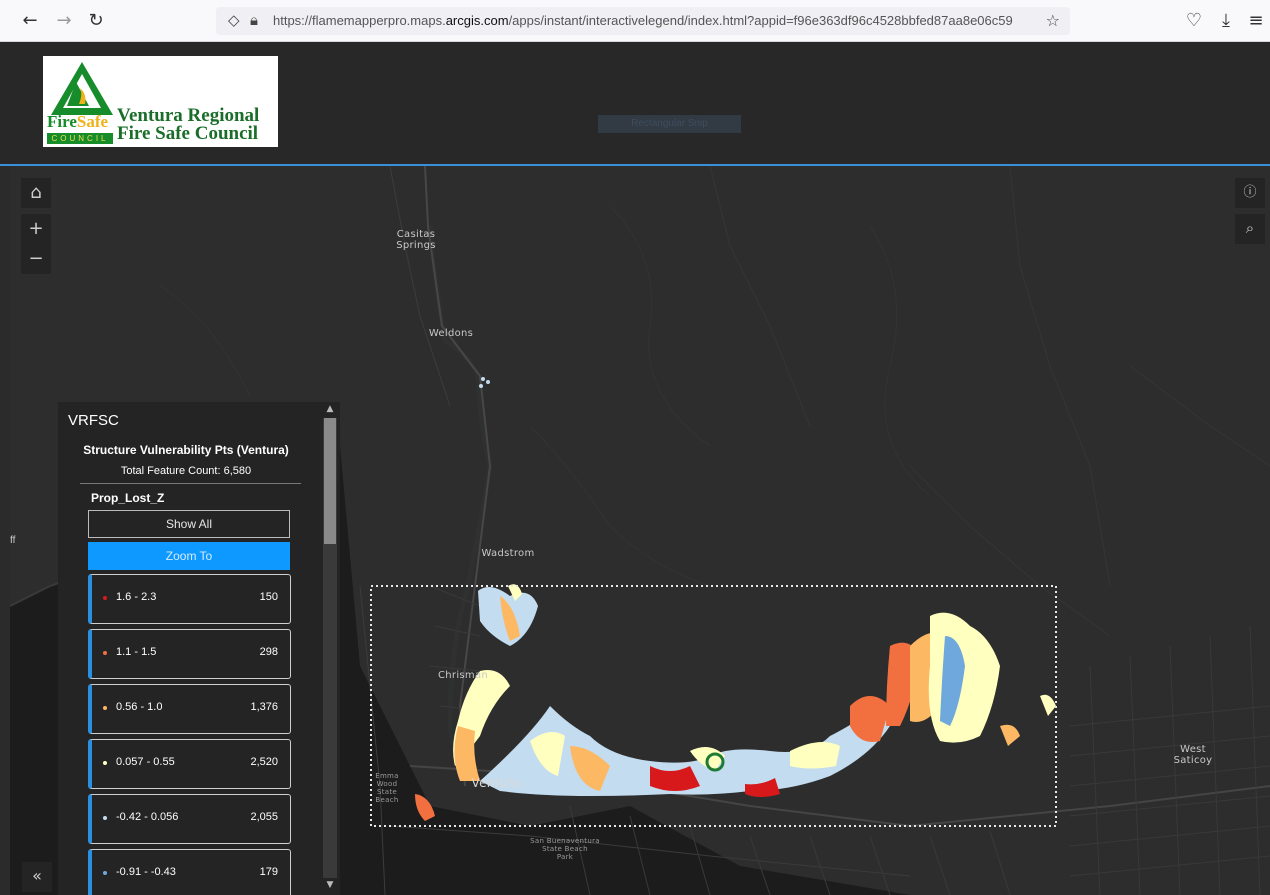 Image resolution: width=1270 pixels, height=895 pixels. Describe the element at coordinates (190, 483) in the screenshot. I see `legend-divider` at that location.